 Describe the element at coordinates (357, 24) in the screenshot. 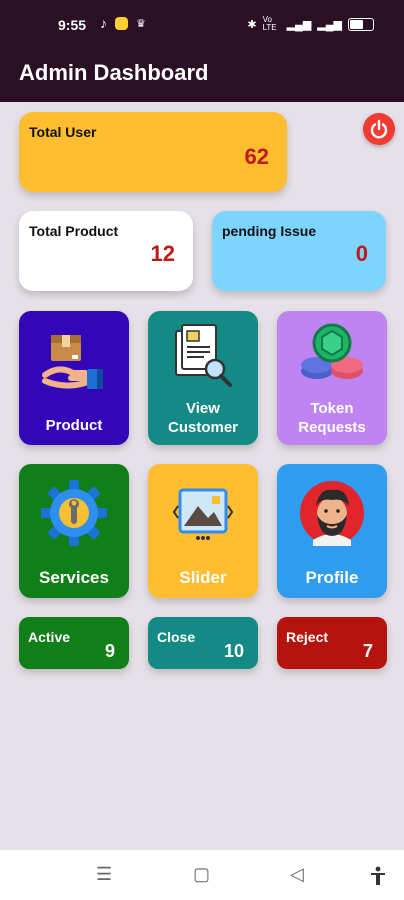

I see `battery-fill` at that location.